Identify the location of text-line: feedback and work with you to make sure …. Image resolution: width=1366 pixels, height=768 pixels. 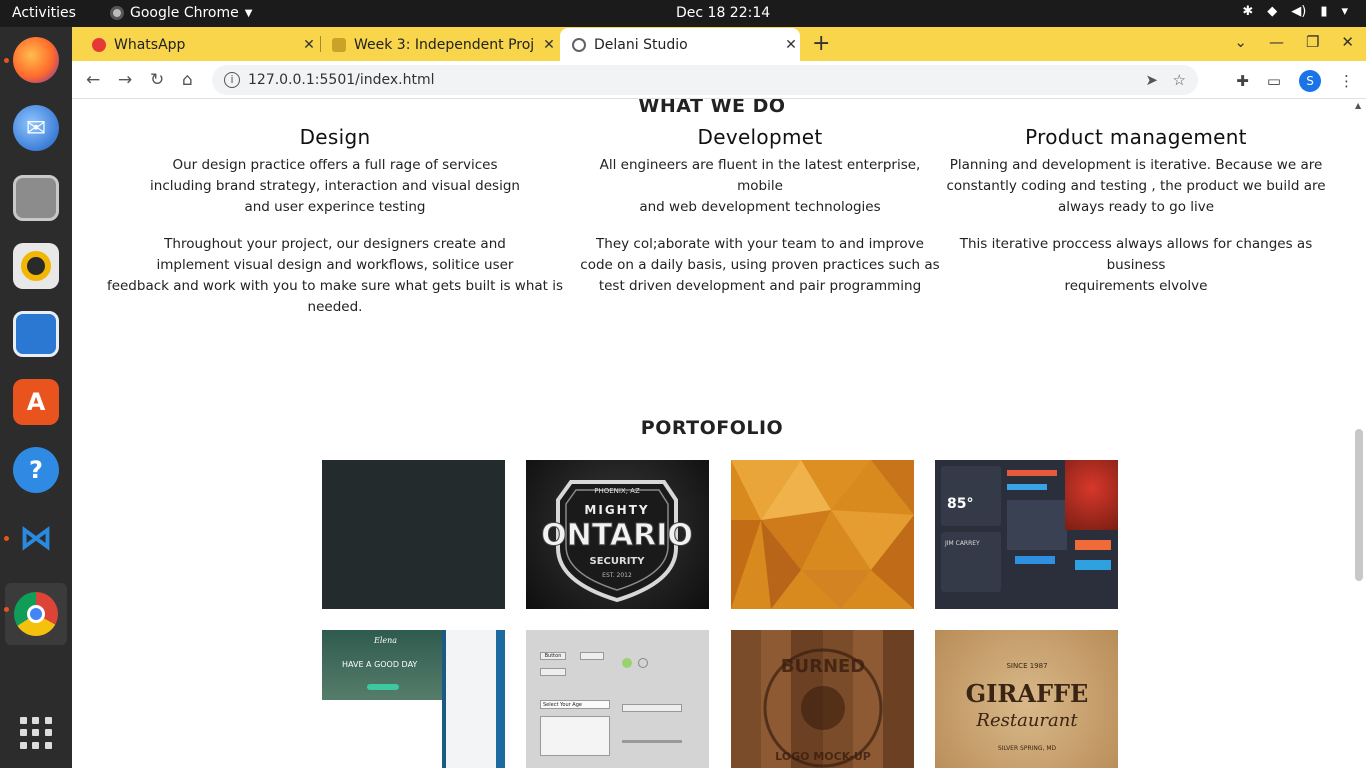
(335, 296).